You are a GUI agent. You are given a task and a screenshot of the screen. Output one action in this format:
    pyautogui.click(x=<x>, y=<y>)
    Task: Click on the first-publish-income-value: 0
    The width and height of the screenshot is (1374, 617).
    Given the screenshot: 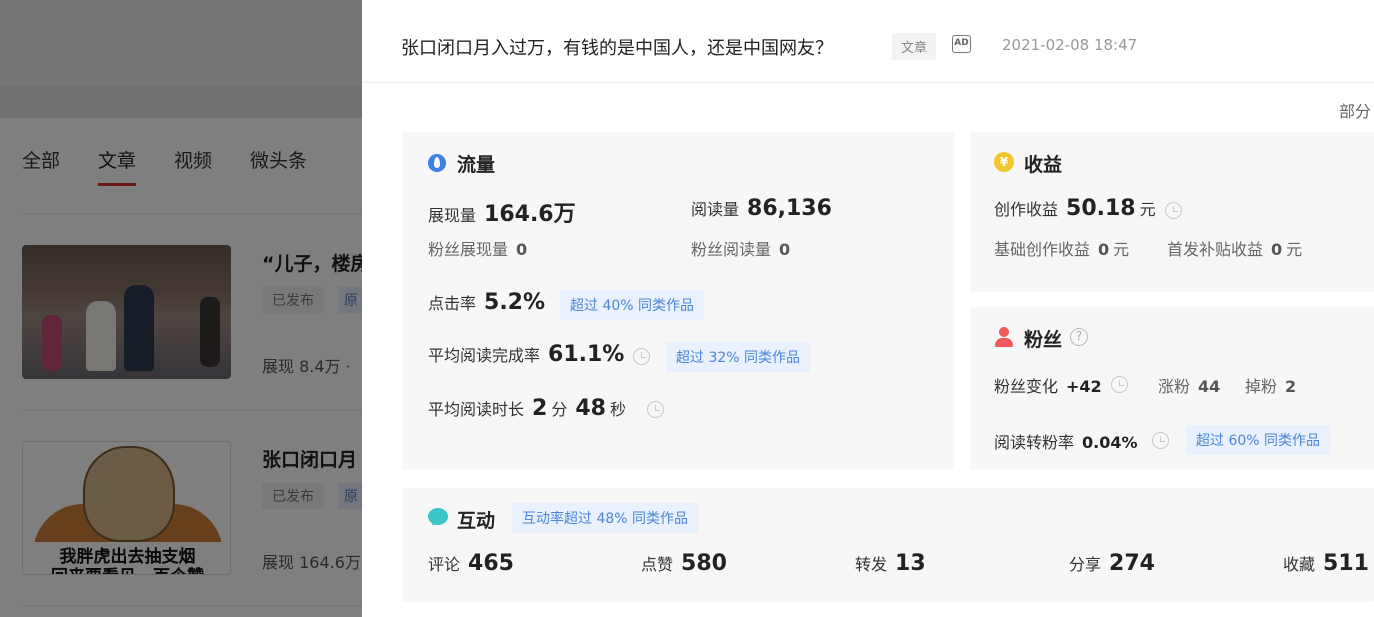 What is the action you would take?
    pyautogui.click(x=1277, y=249)
    